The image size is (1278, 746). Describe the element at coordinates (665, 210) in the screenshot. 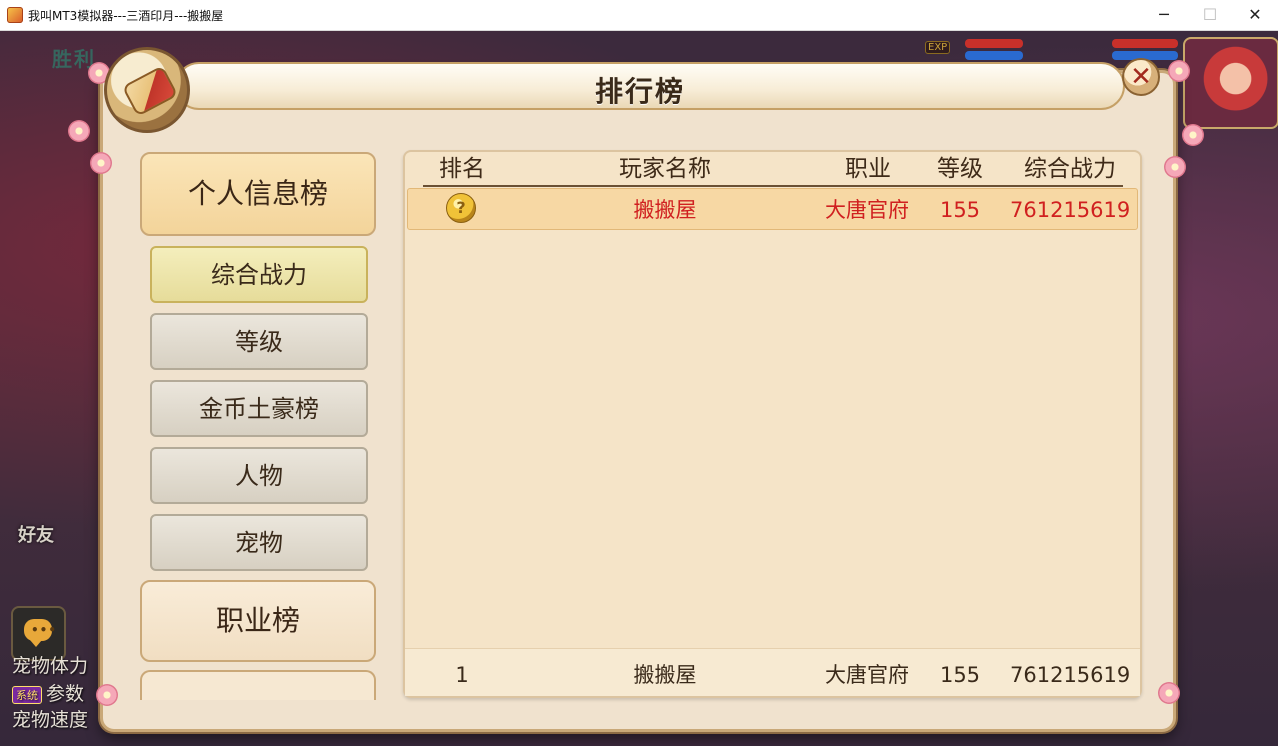

I see `row-player-name: 搬搬屋` at that location.